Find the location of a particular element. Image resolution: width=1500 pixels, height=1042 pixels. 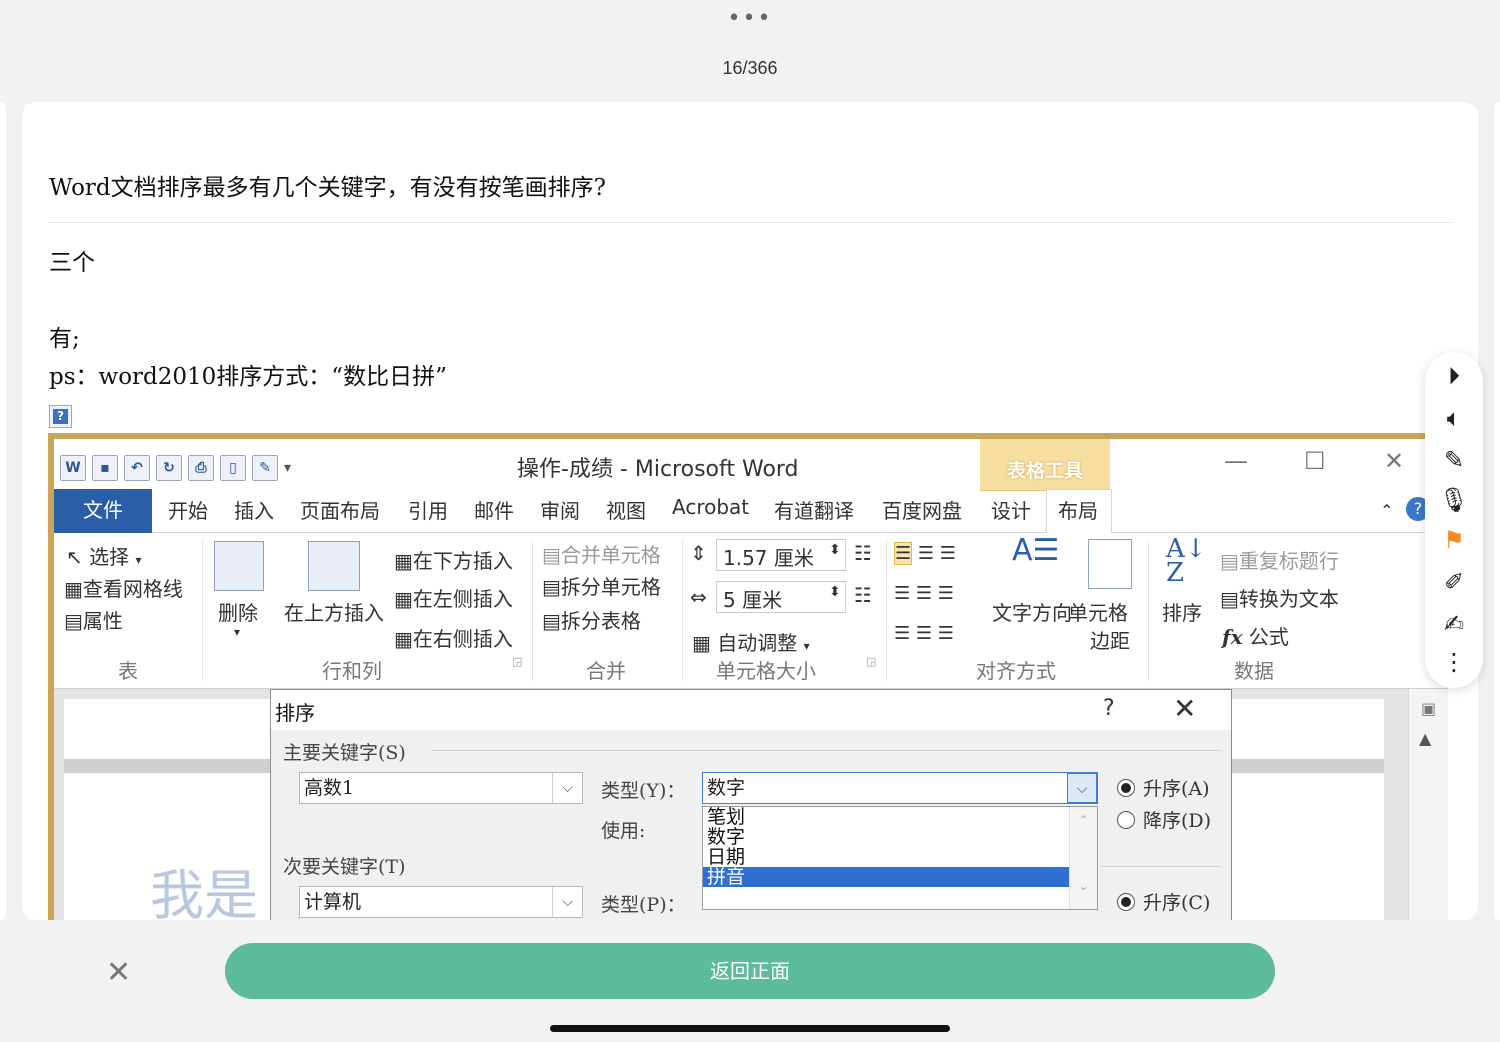

column-width-icon: ⇔ is located at coordinates (698, 597).